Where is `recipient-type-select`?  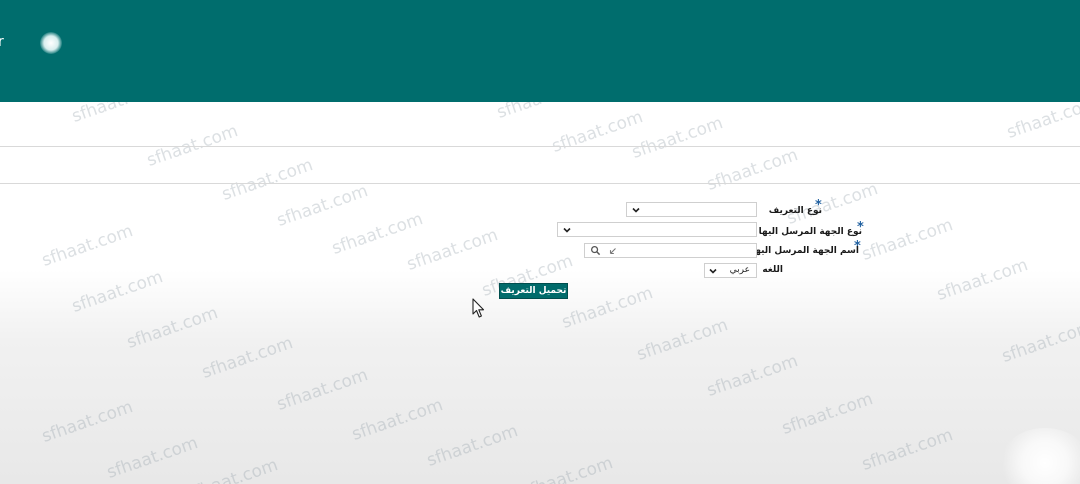 recipient-type-select is located at coordinates (657, 229).